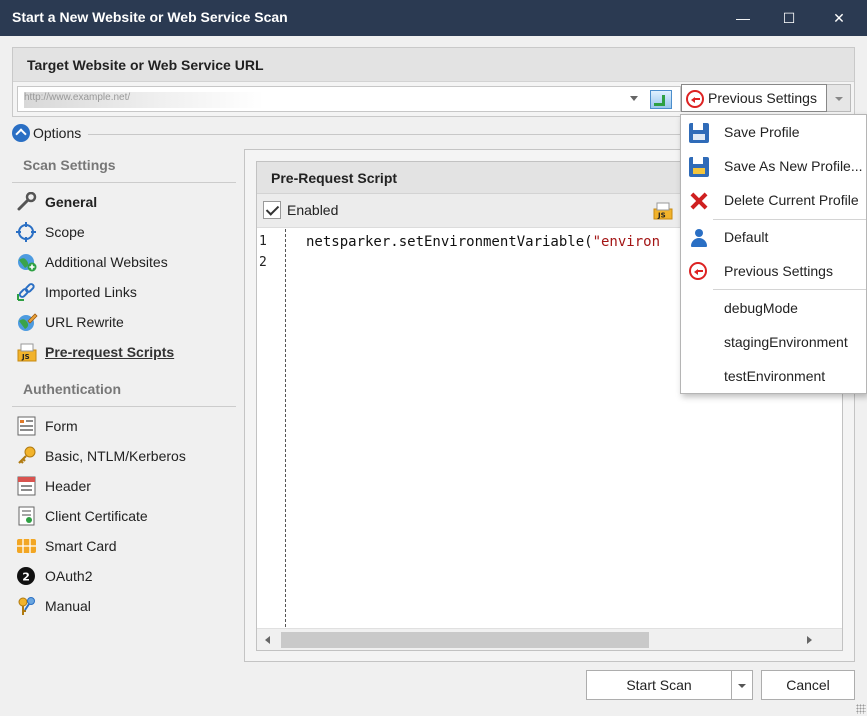 The height and width of the screenshot is (716, 867). Describe the element at coordinates (263, 262) in the screenshot. I see `line-number: 2` at that location.